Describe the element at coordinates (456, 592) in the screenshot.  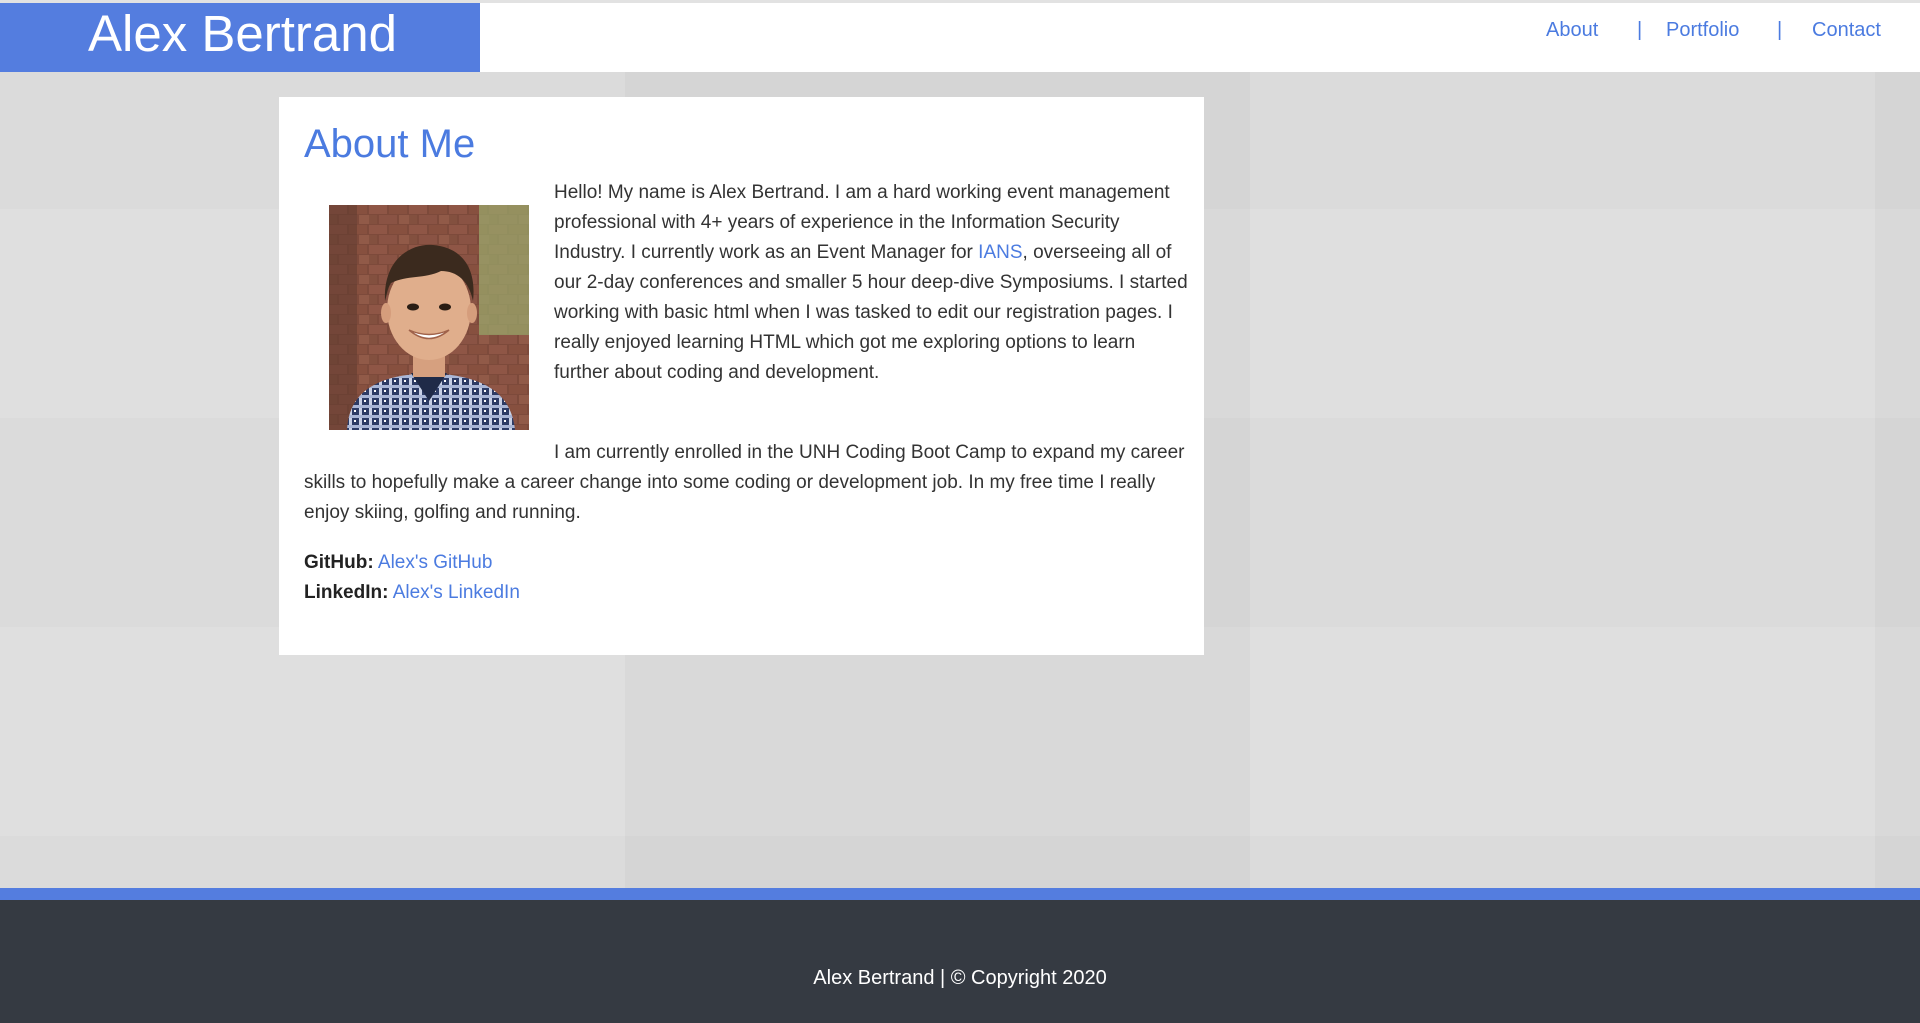
I see `linkedin-link: Alex's LinkedIn` at that location.